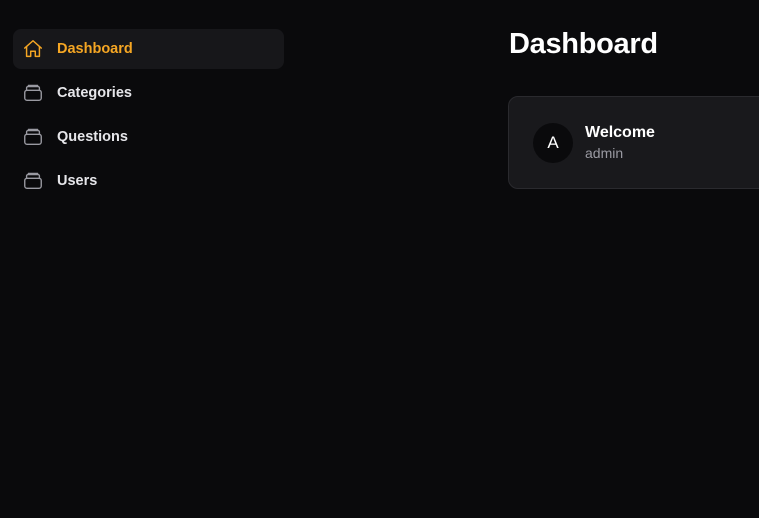  I want to click on sidebar: Dashboard Categories Questions Users, so click(148, 117).